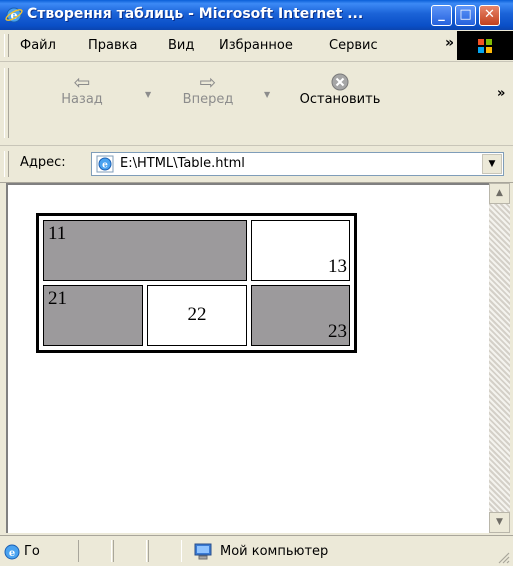 The image size is (513, 566). I want to click on address-bar: Адрес: e E:\HTML\Table.html ▼, so click(256, 164).